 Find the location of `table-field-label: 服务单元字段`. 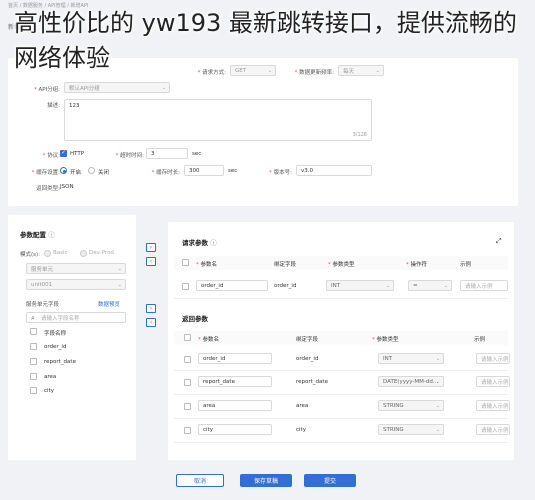

table-field-label: 服务单元字段 is located at coordinates (43, 305).